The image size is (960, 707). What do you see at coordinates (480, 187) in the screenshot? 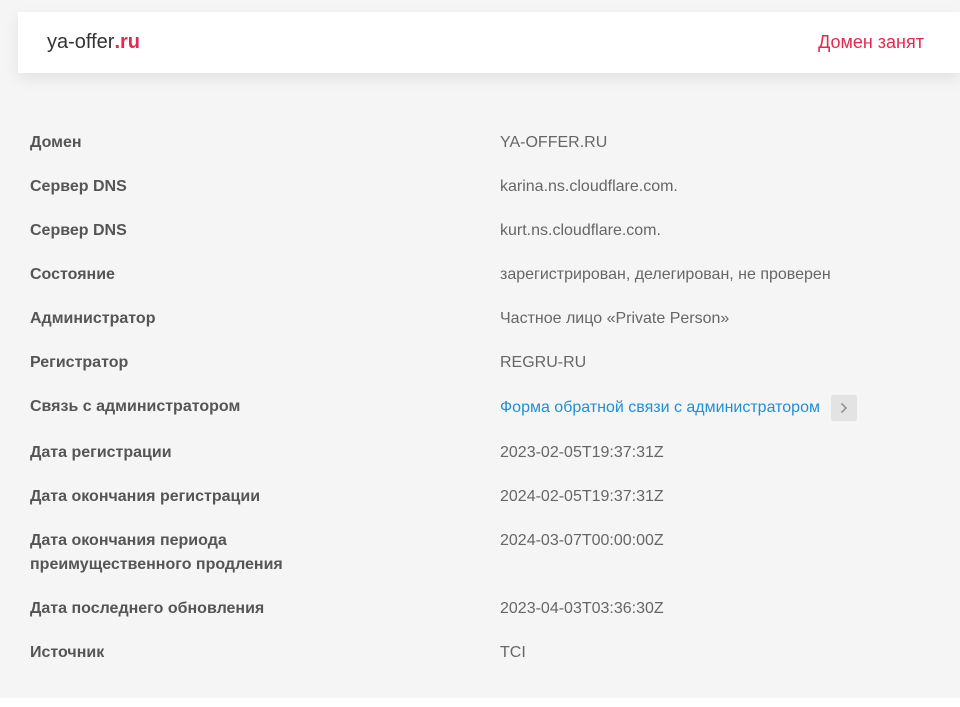
I see `table-row: Сервер DNS karina.ns.cloudflare.com.` at bounding box center [480, 187].